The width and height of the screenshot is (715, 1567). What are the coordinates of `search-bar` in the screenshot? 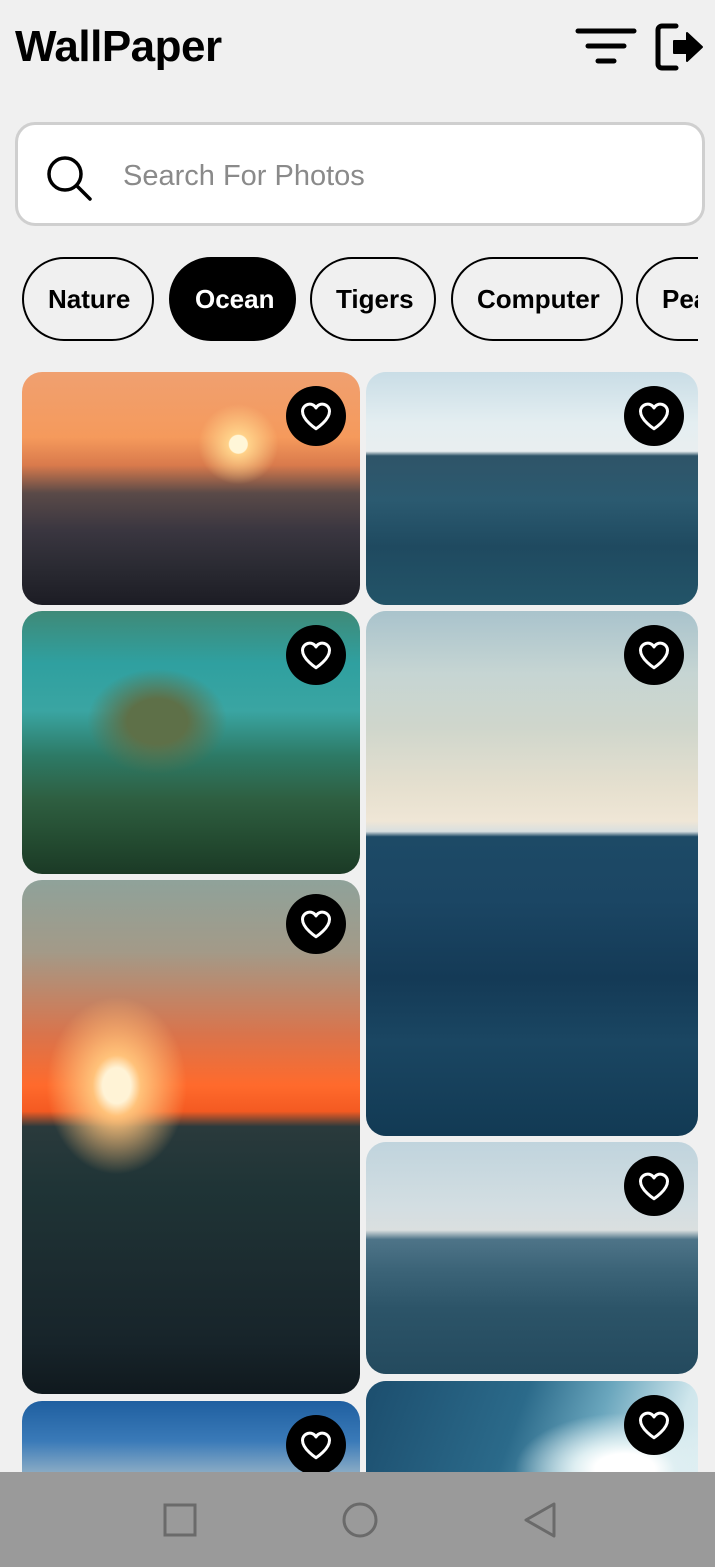 It's located at (360, 174).